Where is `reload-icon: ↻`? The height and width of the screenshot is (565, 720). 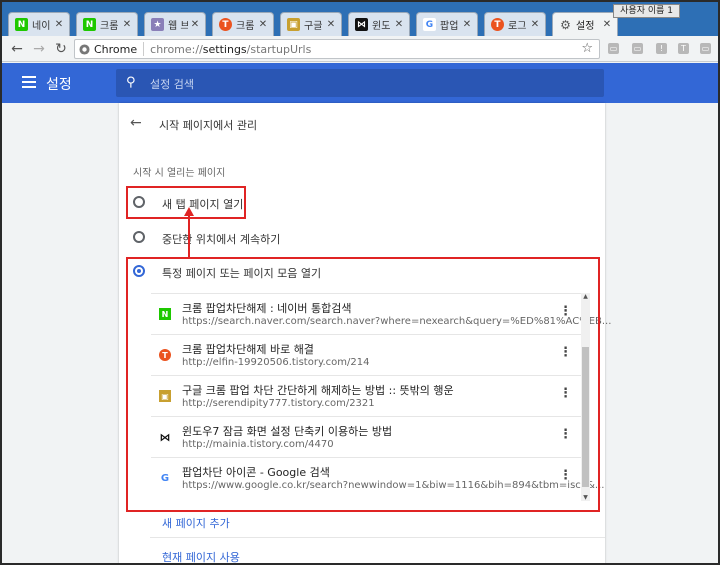
reload-icon: ↻ is located at coordinates (61, 49).